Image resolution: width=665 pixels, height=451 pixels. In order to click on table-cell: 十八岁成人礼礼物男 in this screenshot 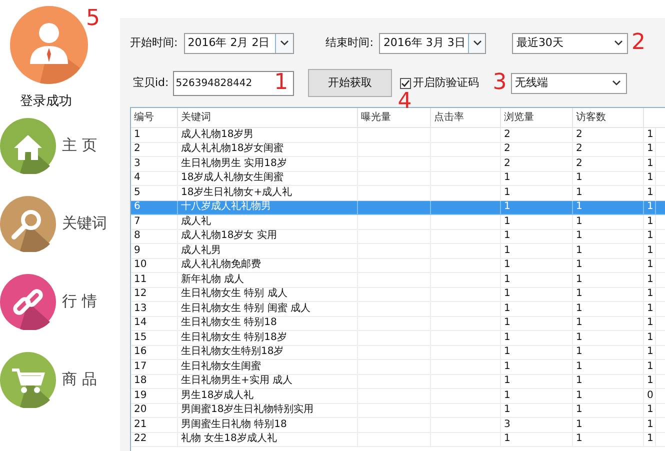, I will do `click(226, 207)`.